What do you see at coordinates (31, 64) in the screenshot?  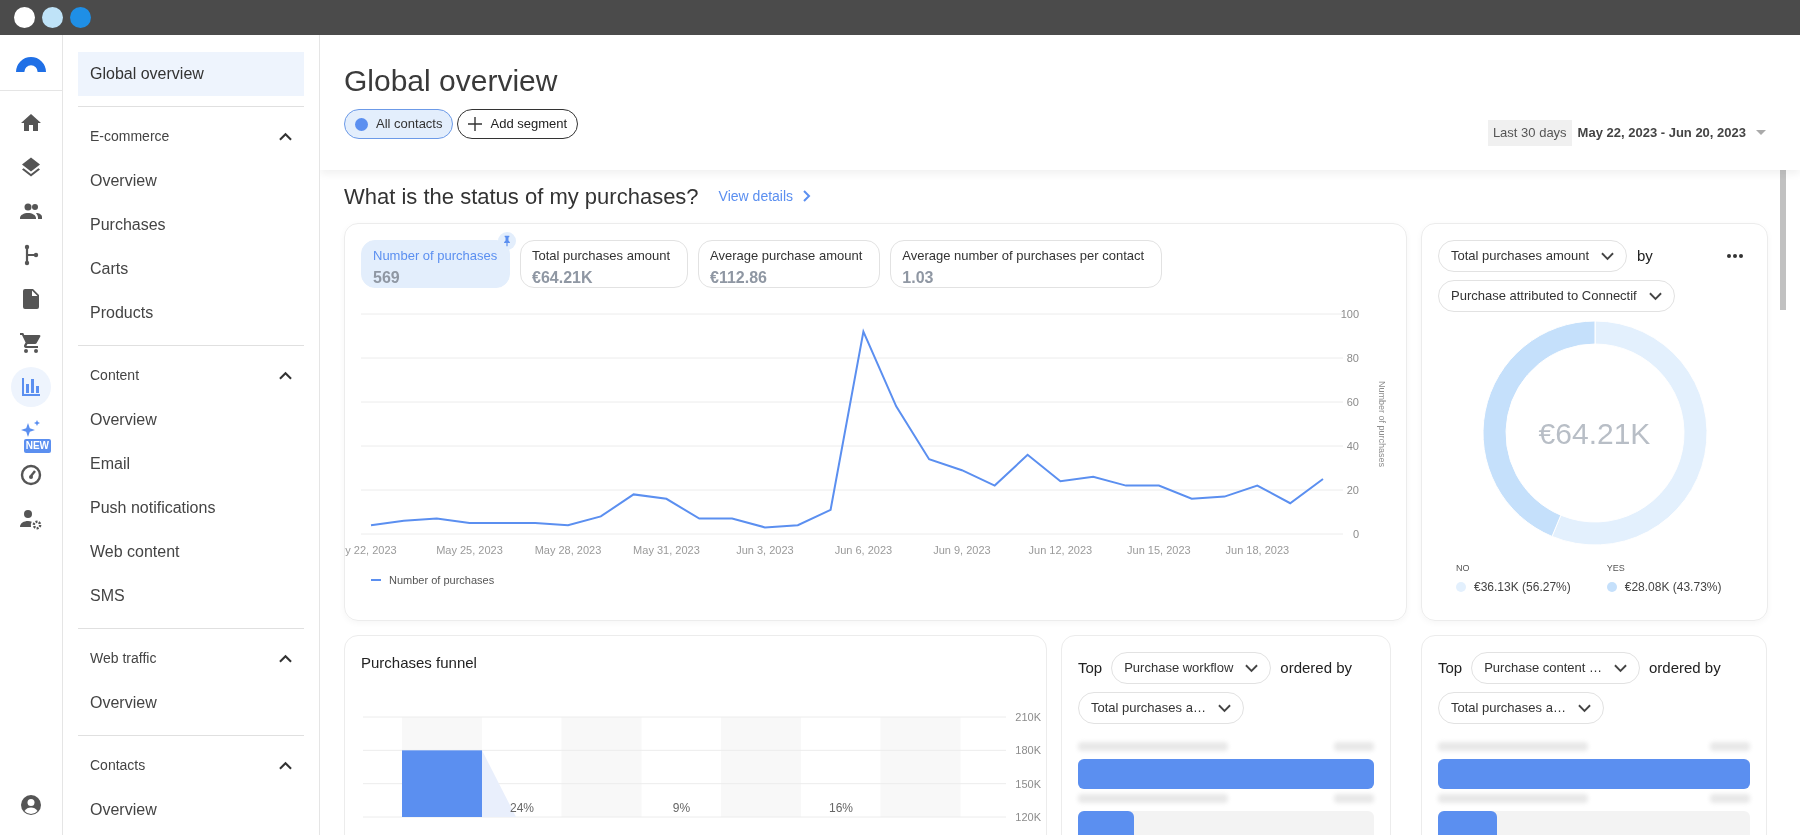 I see `logo-icon` at bounding box center [31, 64].